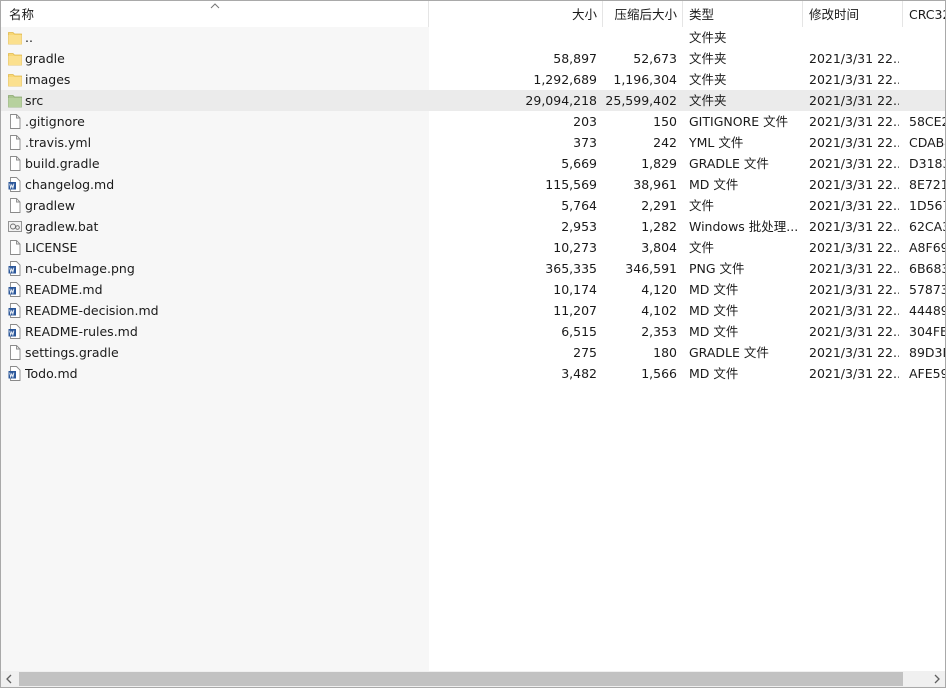 This screenshot has height=688, width=946. I want to click on file-name: Todo.md, so click(51, 373).